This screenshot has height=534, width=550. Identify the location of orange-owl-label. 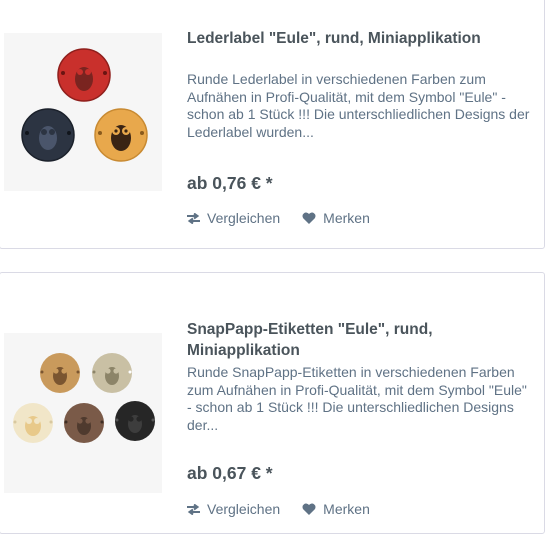
(121, 135).